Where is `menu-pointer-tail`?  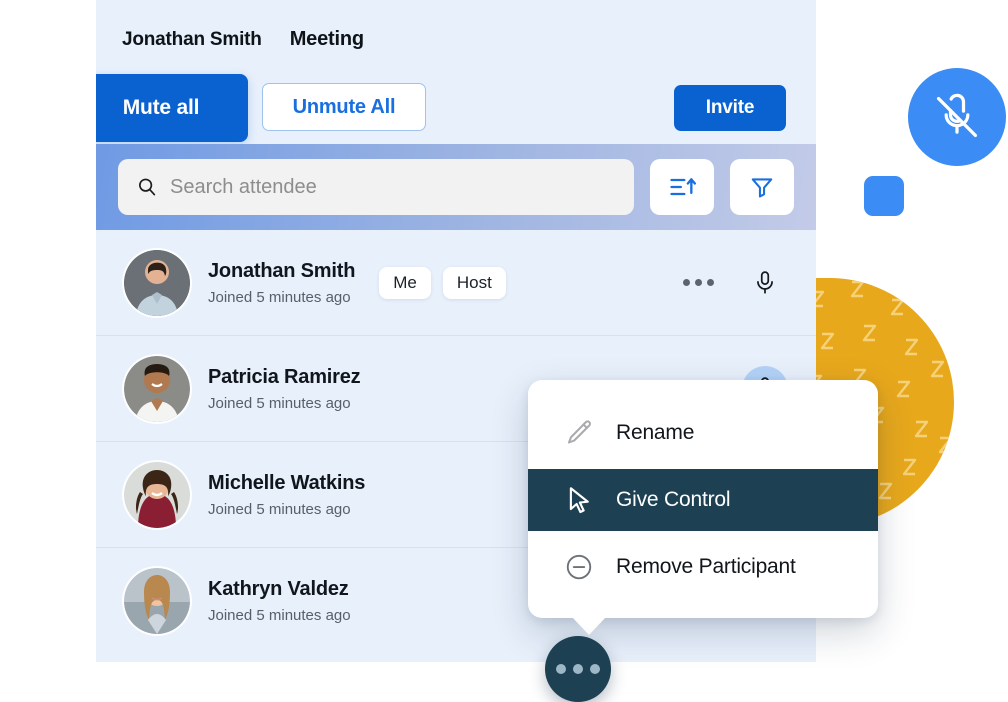 menu-pointer-tail is located at coordinates (589, 626).